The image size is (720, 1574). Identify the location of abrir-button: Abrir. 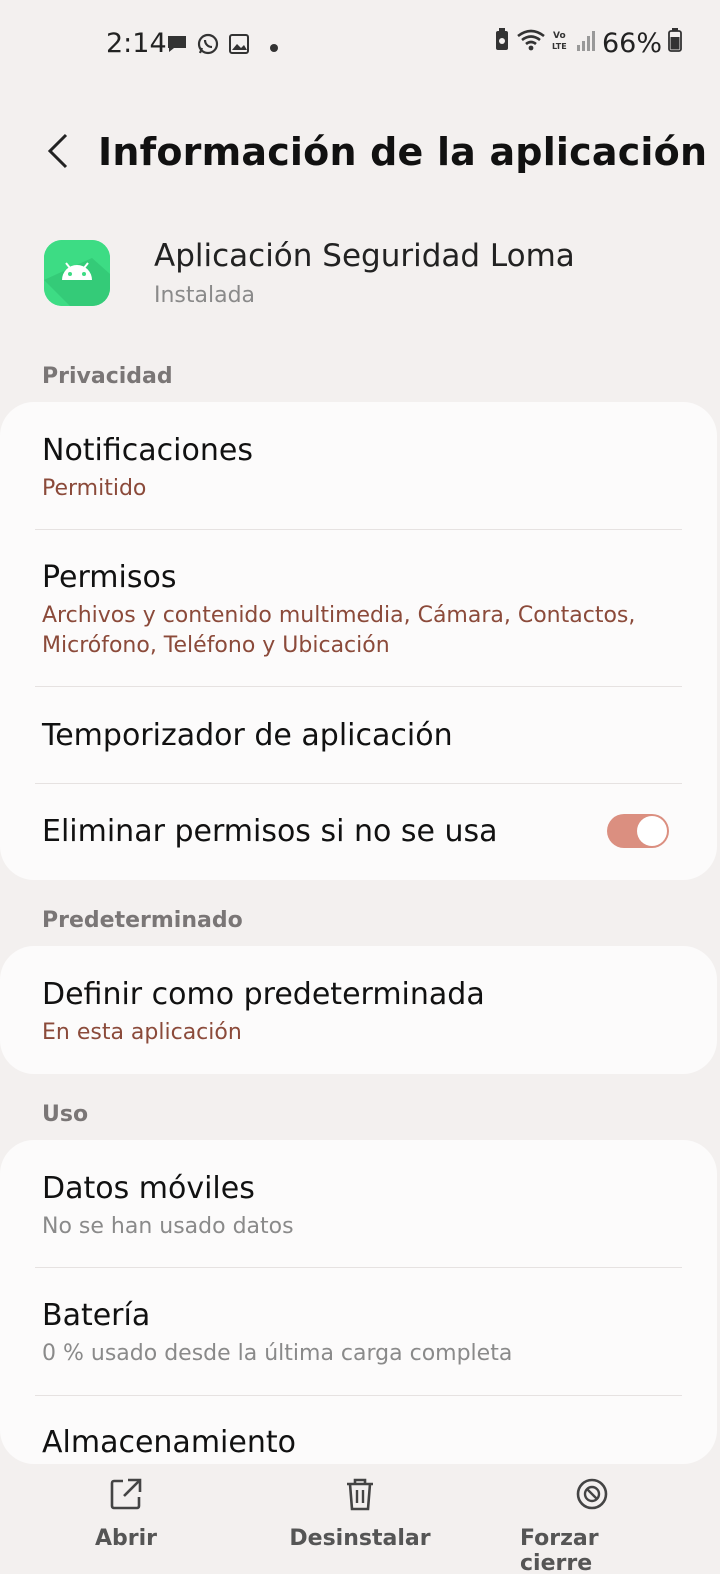
(126, 1513).